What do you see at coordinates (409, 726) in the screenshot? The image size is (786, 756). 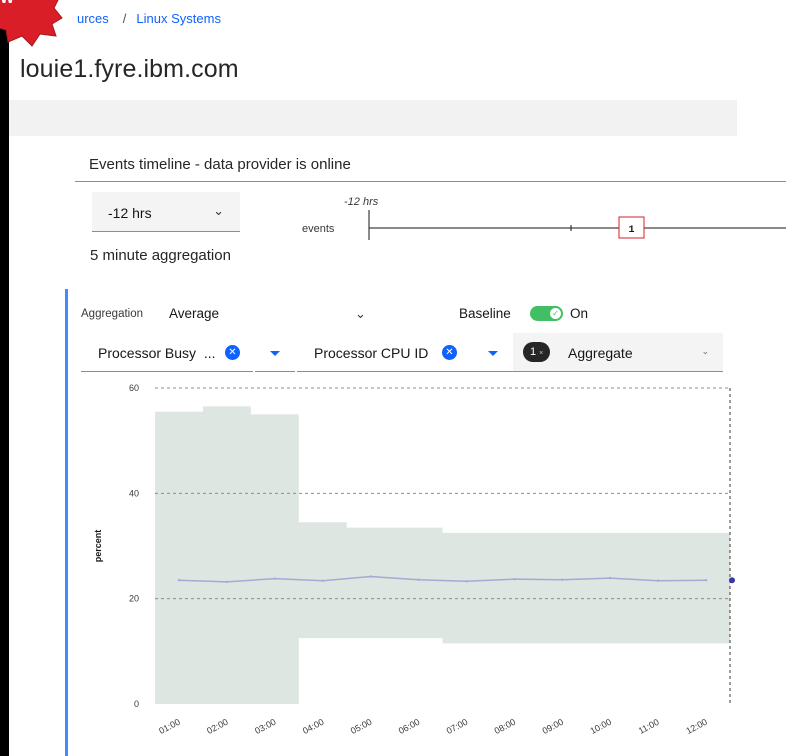 I see `x-tick-label: 06:00` at bounding box center [409, 726].